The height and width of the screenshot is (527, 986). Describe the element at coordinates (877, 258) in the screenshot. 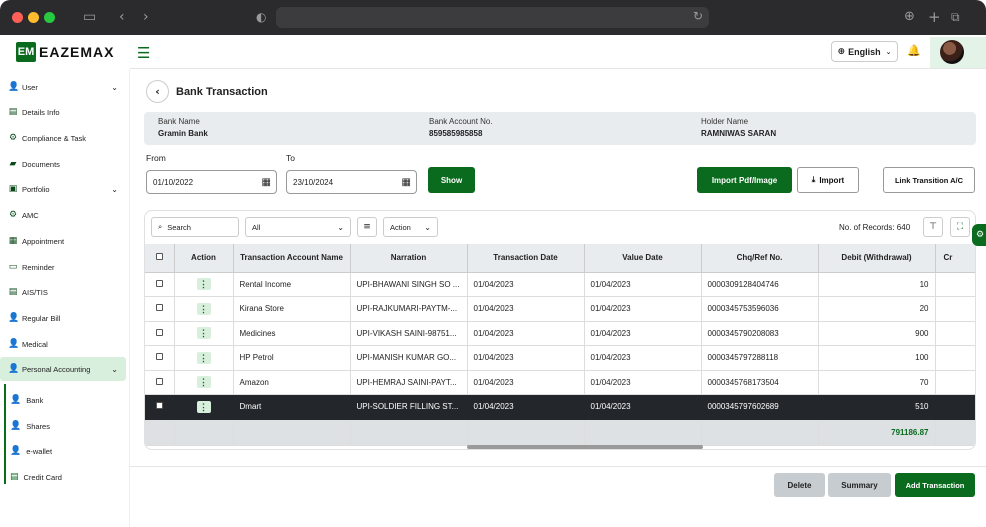

I see `column-header: Debit (Withdrawal)` at that location.